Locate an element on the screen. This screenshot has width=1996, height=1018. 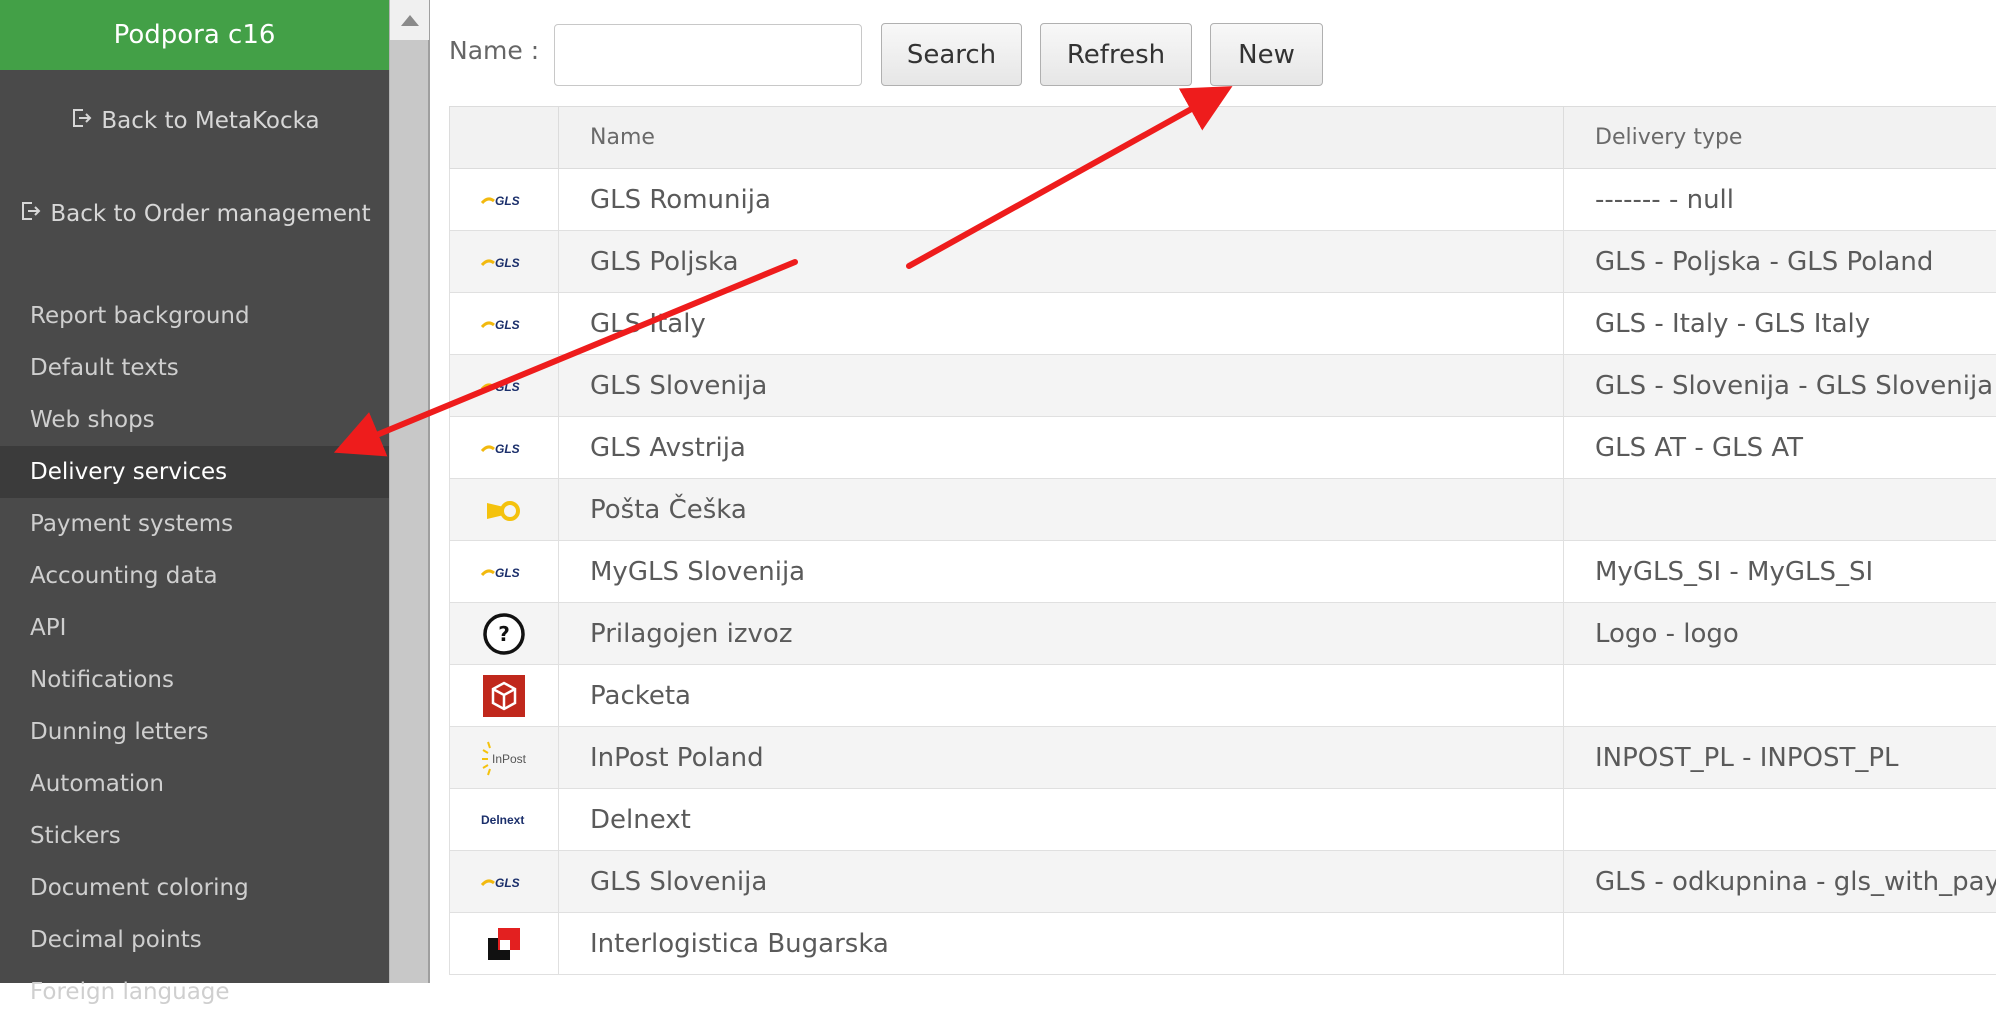
sidebar-item-stickers: Stickers is located at coordinates (194, 836).